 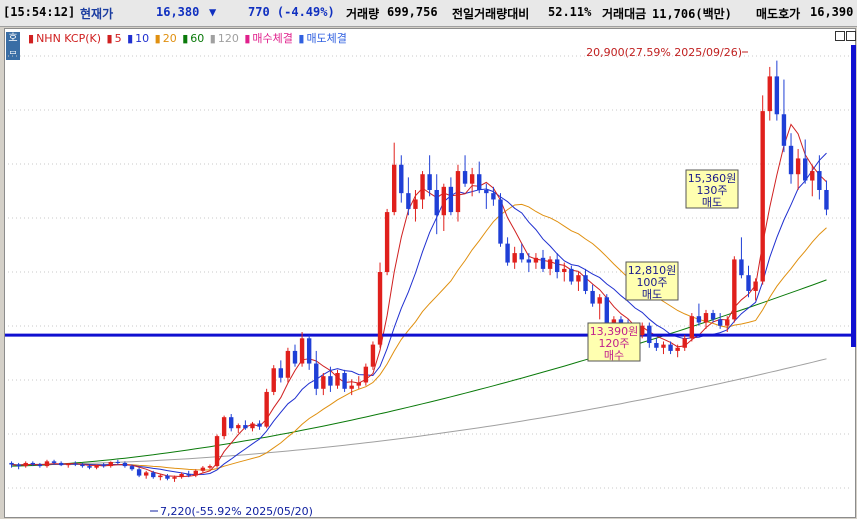 I want to click on sell-fill-2-side: 매도, so click(x=652, y=294).